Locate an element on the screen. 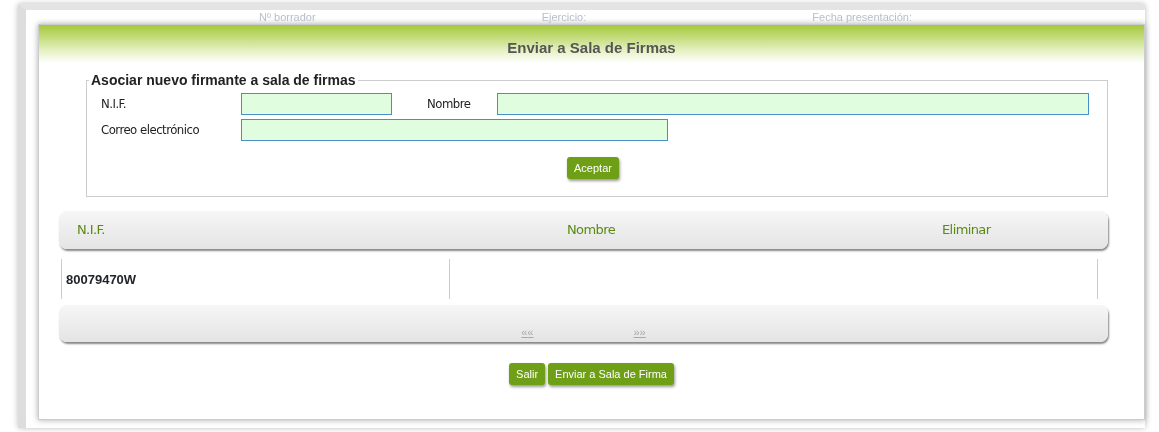  background-label: Nº borrador is located at coordinates (287, 17).